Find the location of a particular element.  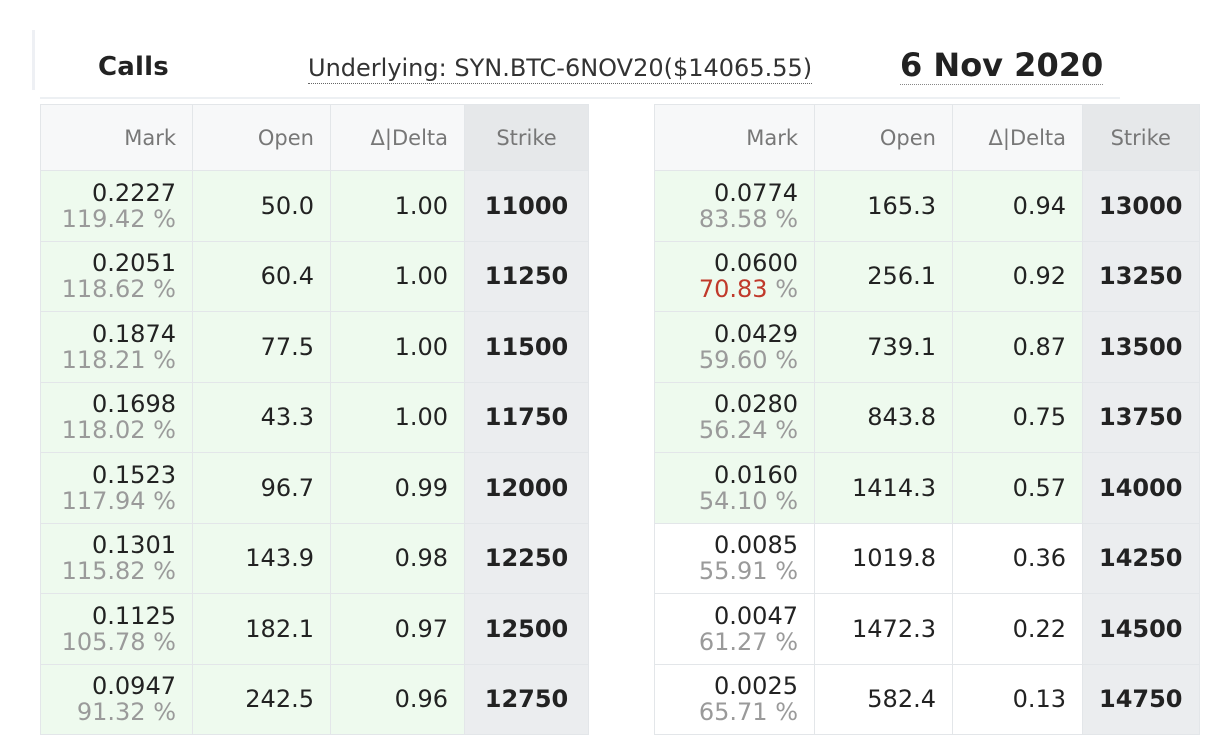

strike-cell: 12250 is located at coordinates (526, 558).